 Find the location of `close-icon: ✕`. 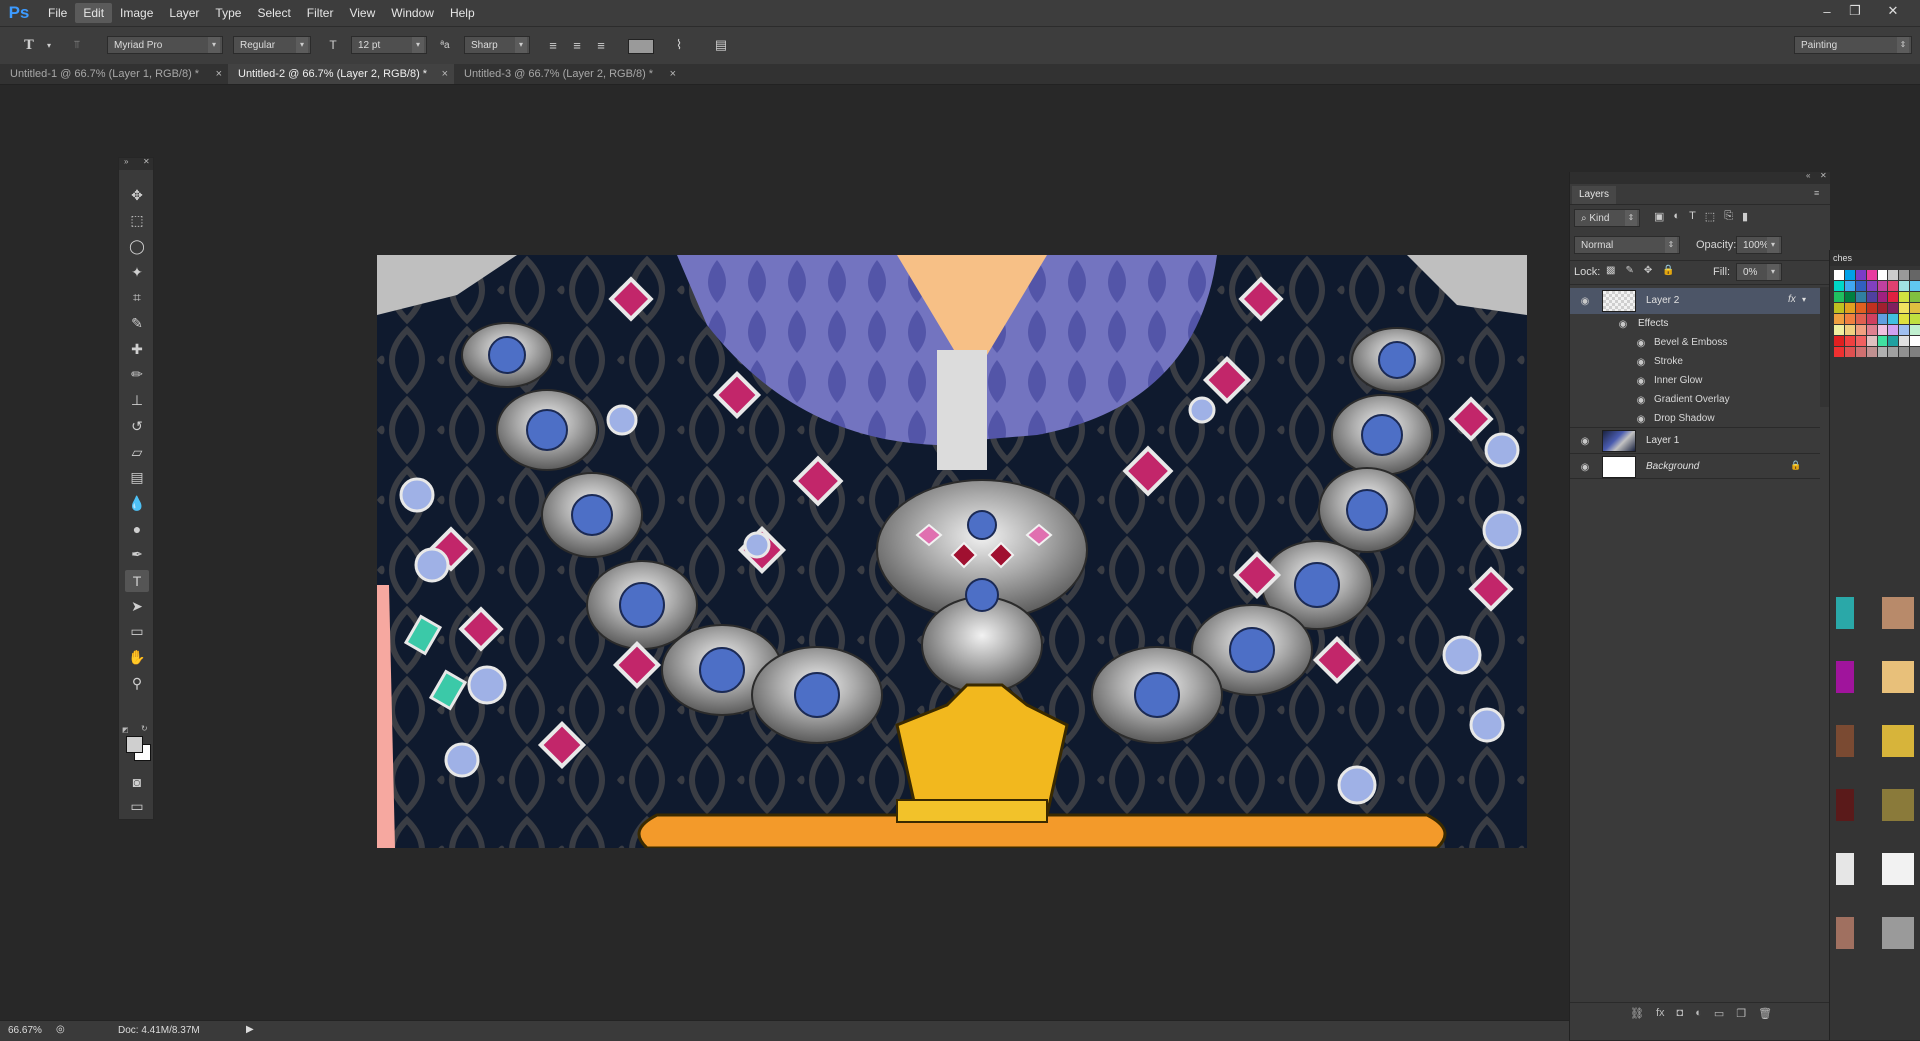

close-icon: ✕ is located at coordinates (146, 161).